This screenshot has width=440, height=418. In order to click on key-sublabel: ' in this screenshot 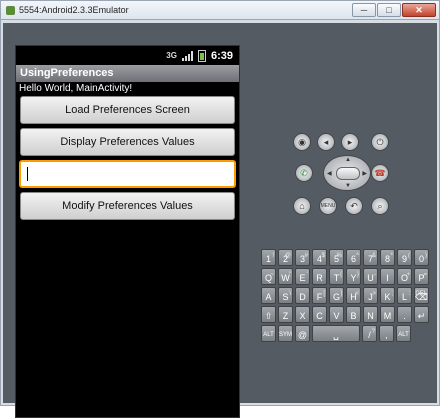, I will do `click(307, 275)`.